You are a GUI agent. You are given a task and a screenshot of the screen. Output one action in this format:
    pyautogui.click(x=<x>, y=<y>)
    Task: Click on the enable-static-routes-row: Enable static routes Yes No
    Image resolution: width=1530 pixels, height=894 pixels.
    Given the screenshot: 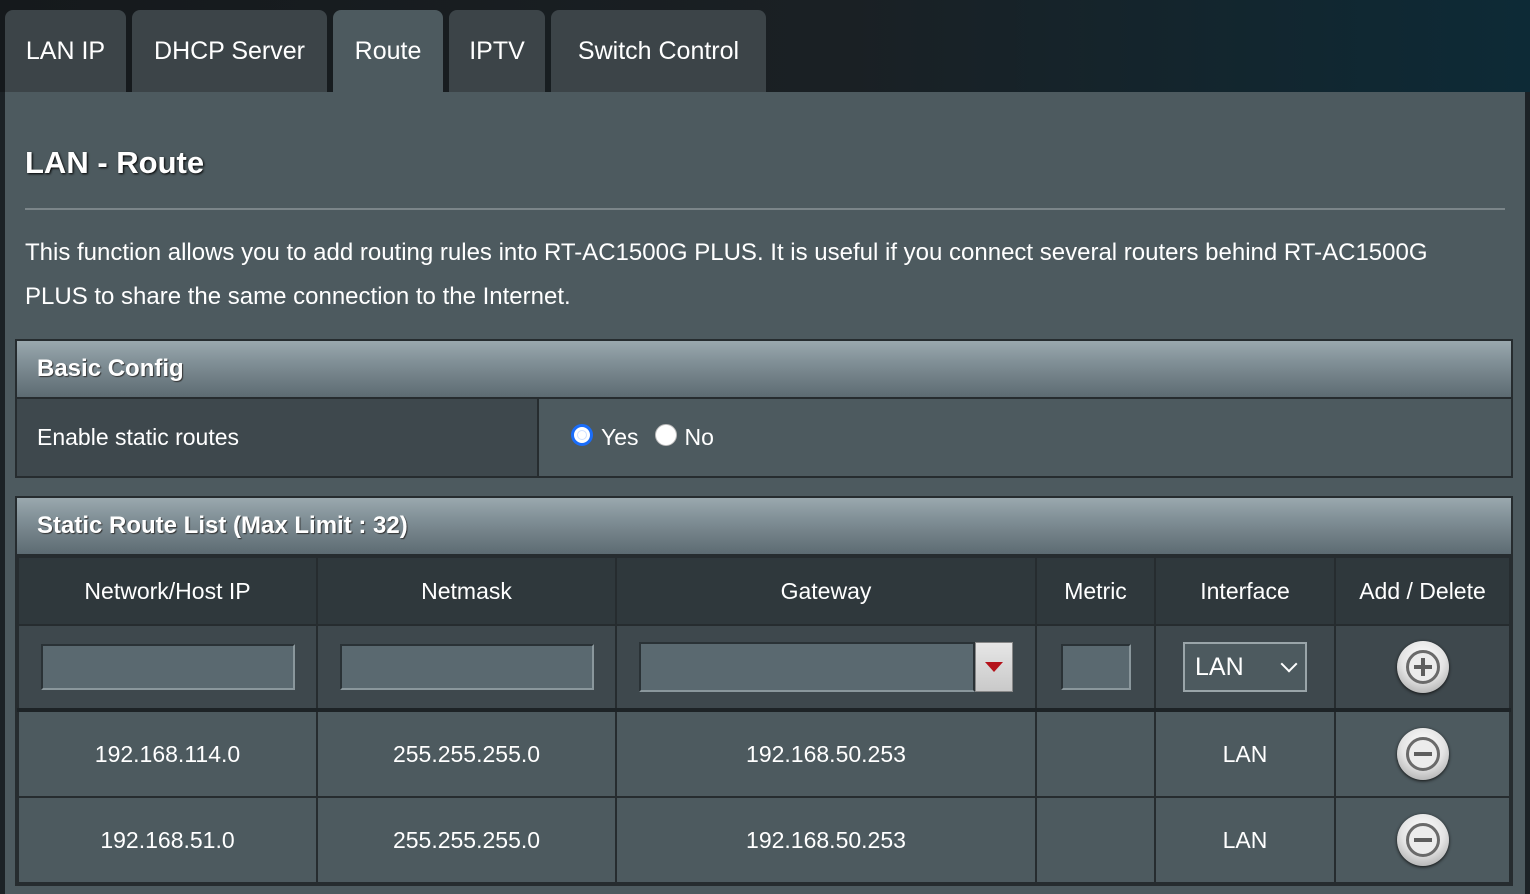 What is the action you would take?
    pyautogui.click(x=764, y=437)
    